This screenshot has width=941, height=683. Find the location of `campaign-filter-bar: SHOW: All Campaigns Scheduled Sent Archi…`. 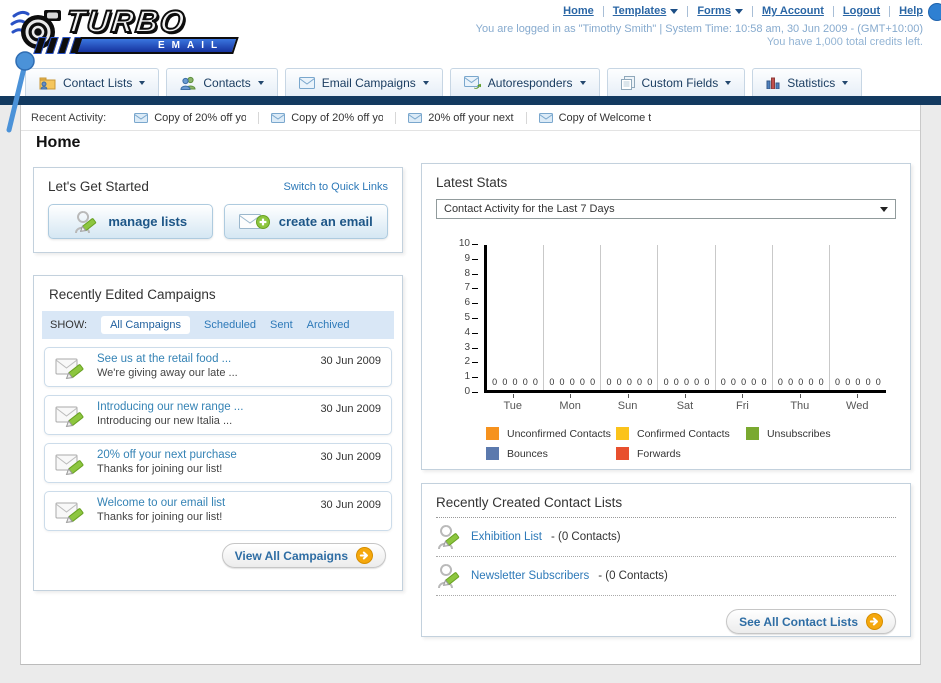

campaign-filter-bar: SHOW: All Campaigns Scheduled Sent Archi… is located at coordinates (218, 325).